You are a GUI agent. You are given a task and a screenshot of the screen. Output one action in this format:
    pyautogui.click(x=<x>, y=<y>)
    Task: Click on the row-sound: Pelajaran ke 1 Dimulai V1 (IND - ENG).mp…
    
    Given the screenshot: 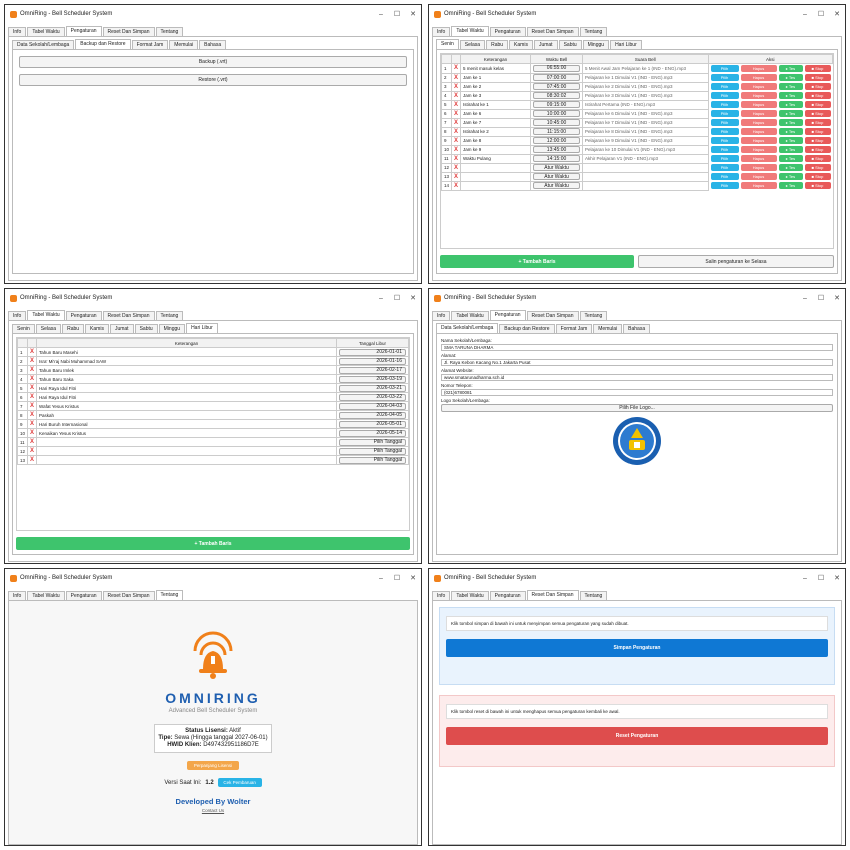 What is the action you would take?
    pyautogui.click(x=645, y=77)
    